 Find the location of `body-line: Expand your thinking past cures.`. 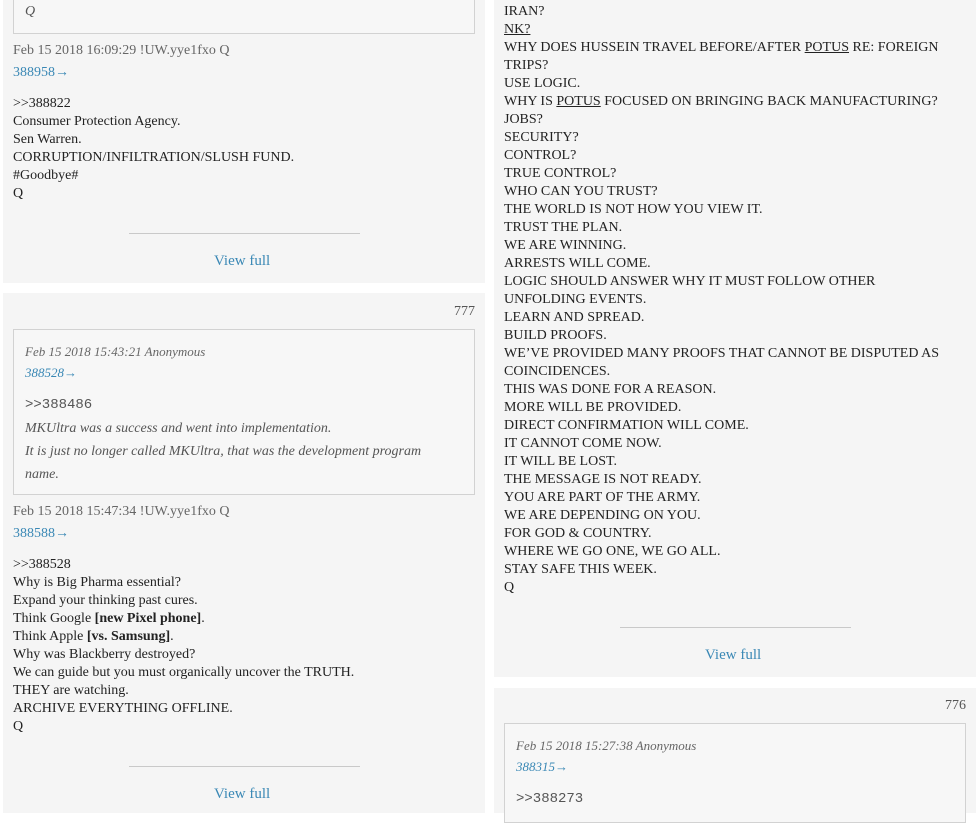

body-line: Expand your thinking past cures. is located at coordinates (105, 600).